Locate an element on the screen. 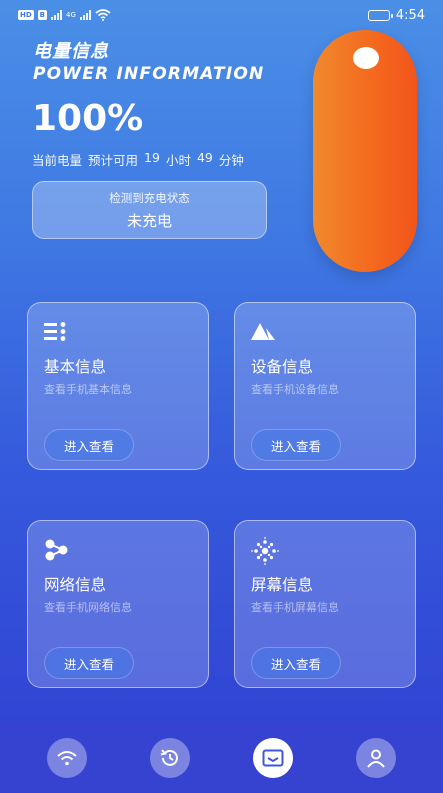  battery-capsule-highlight is located at coordinates (366, 58).